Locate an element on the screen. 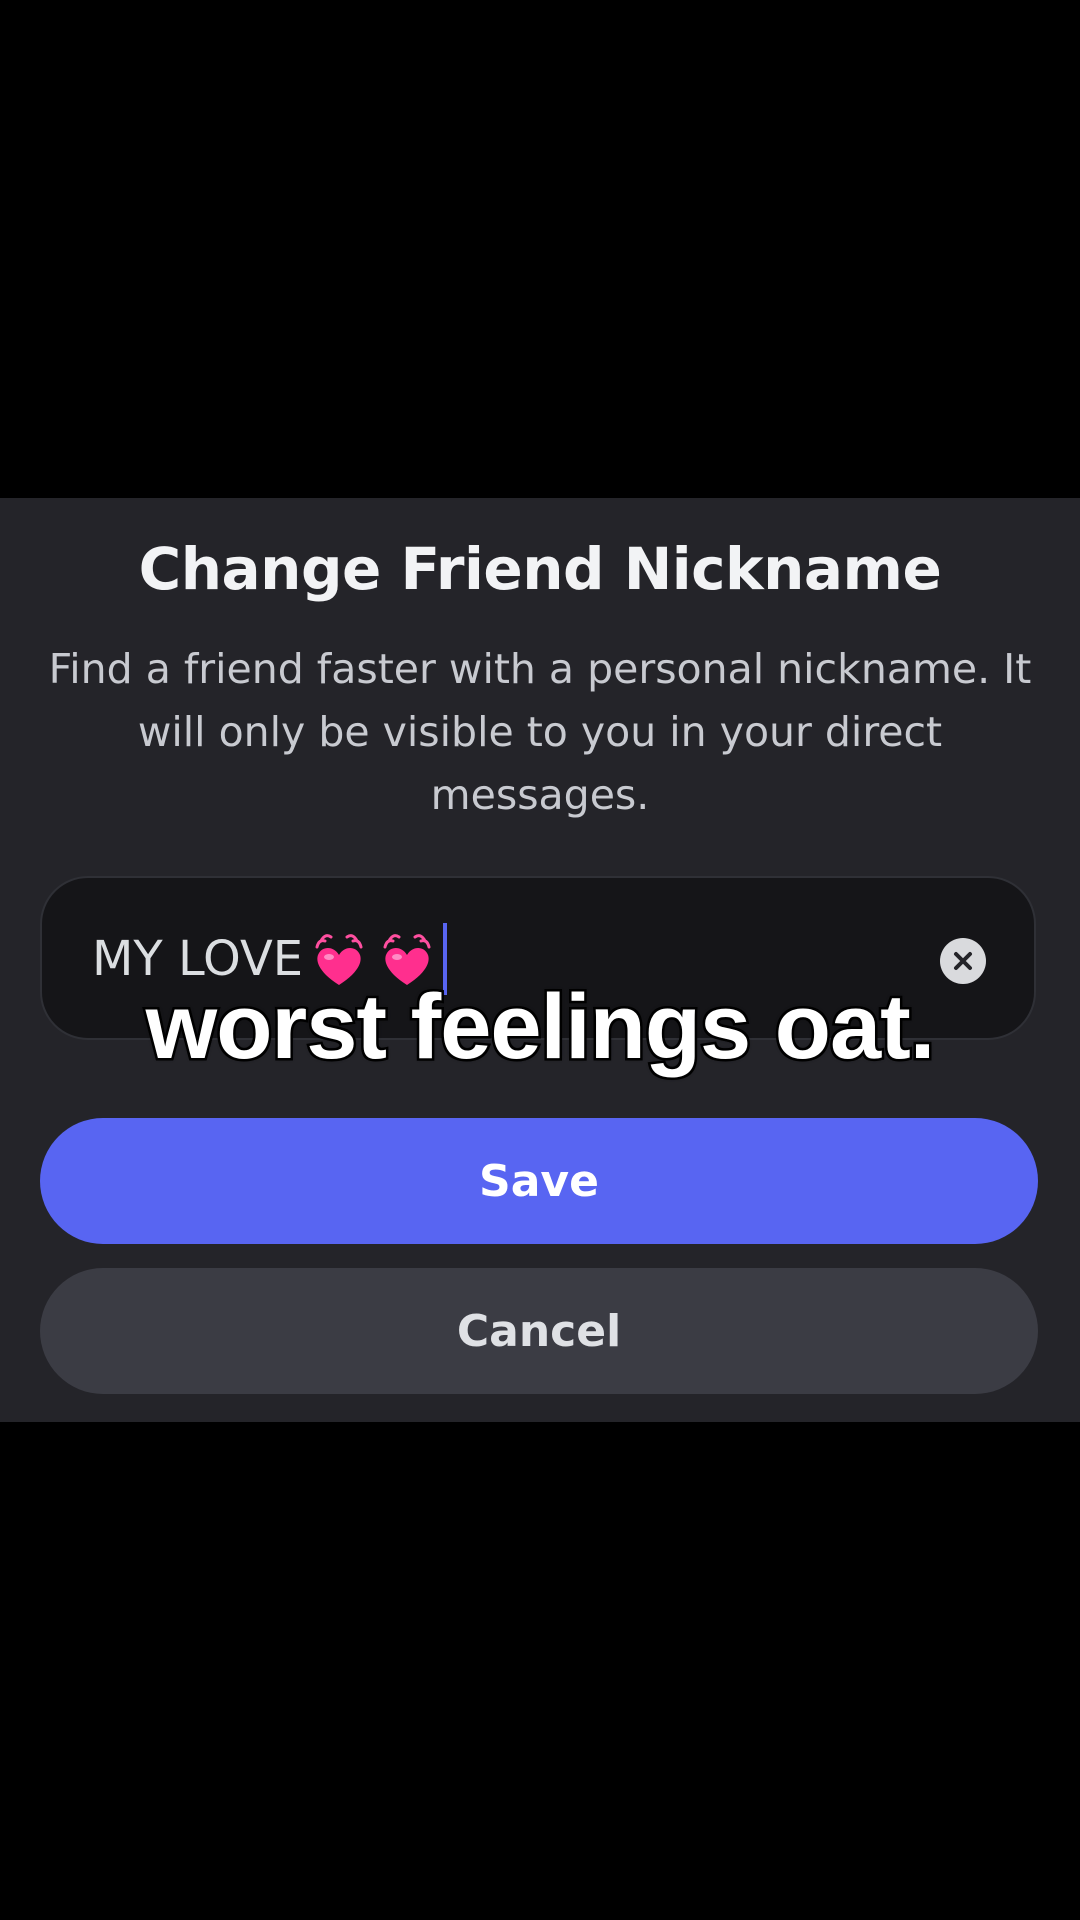 This screenshot has width=1080, height=1920. cancel-button: Cancel is located at coordinates (539, 1331).